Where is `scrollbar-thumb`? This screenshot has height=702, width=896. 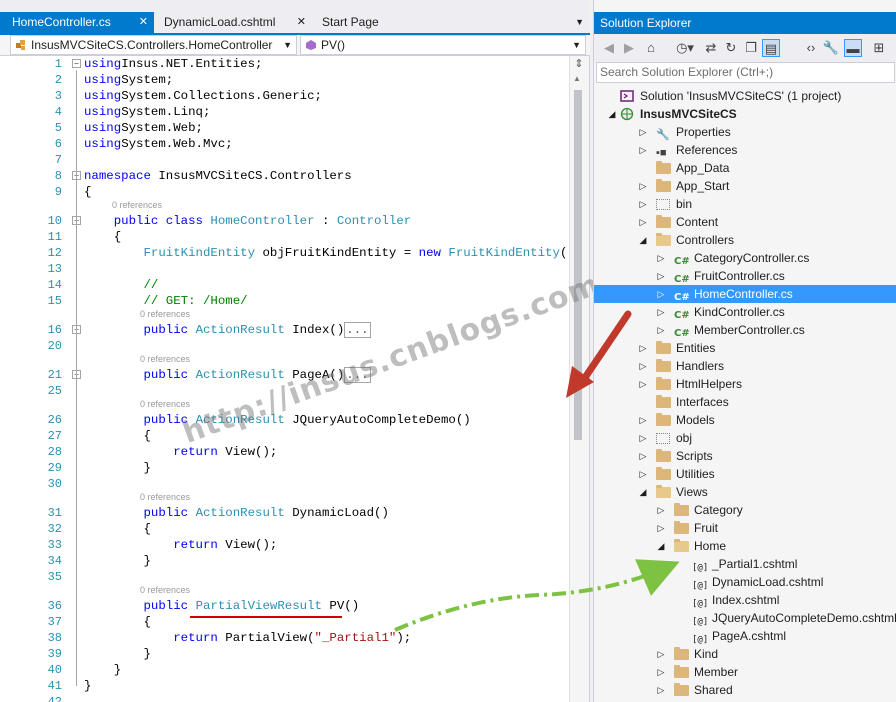 scrollbar-thumb is located at coordinates (578, 265).